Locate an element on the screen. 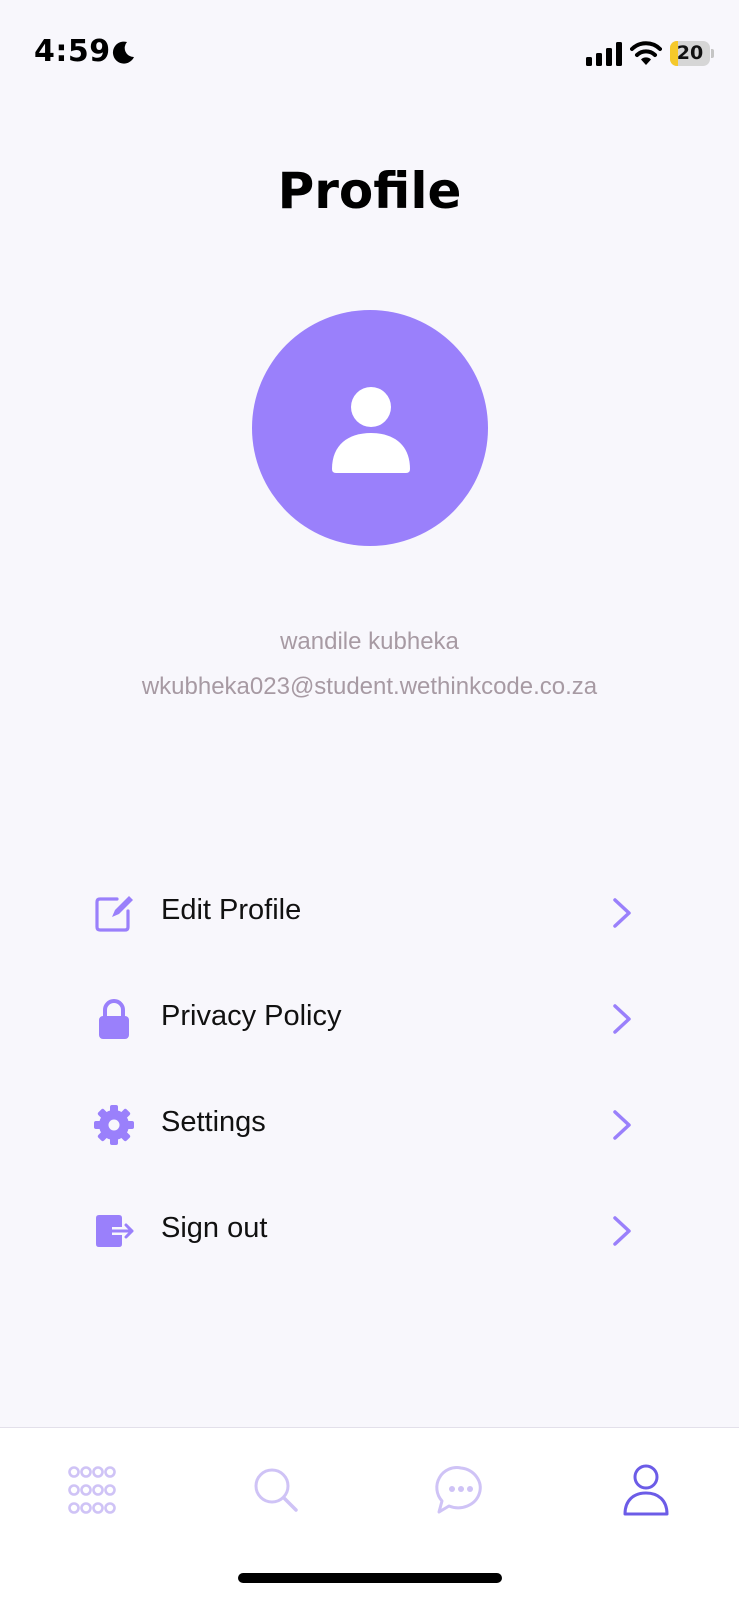 This screenshot has width=739, height=1601. profile-icon is located at coordinates (646, 1490).